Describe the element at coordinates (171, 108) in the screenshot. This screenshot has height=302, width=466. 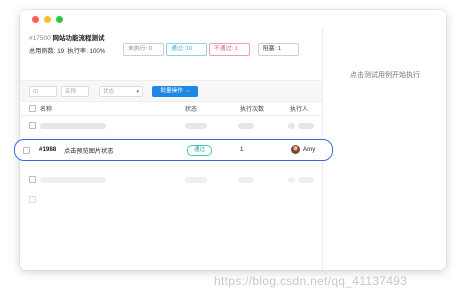
I see `table-header: 名称 状态 执行次数 执行人` at that location.